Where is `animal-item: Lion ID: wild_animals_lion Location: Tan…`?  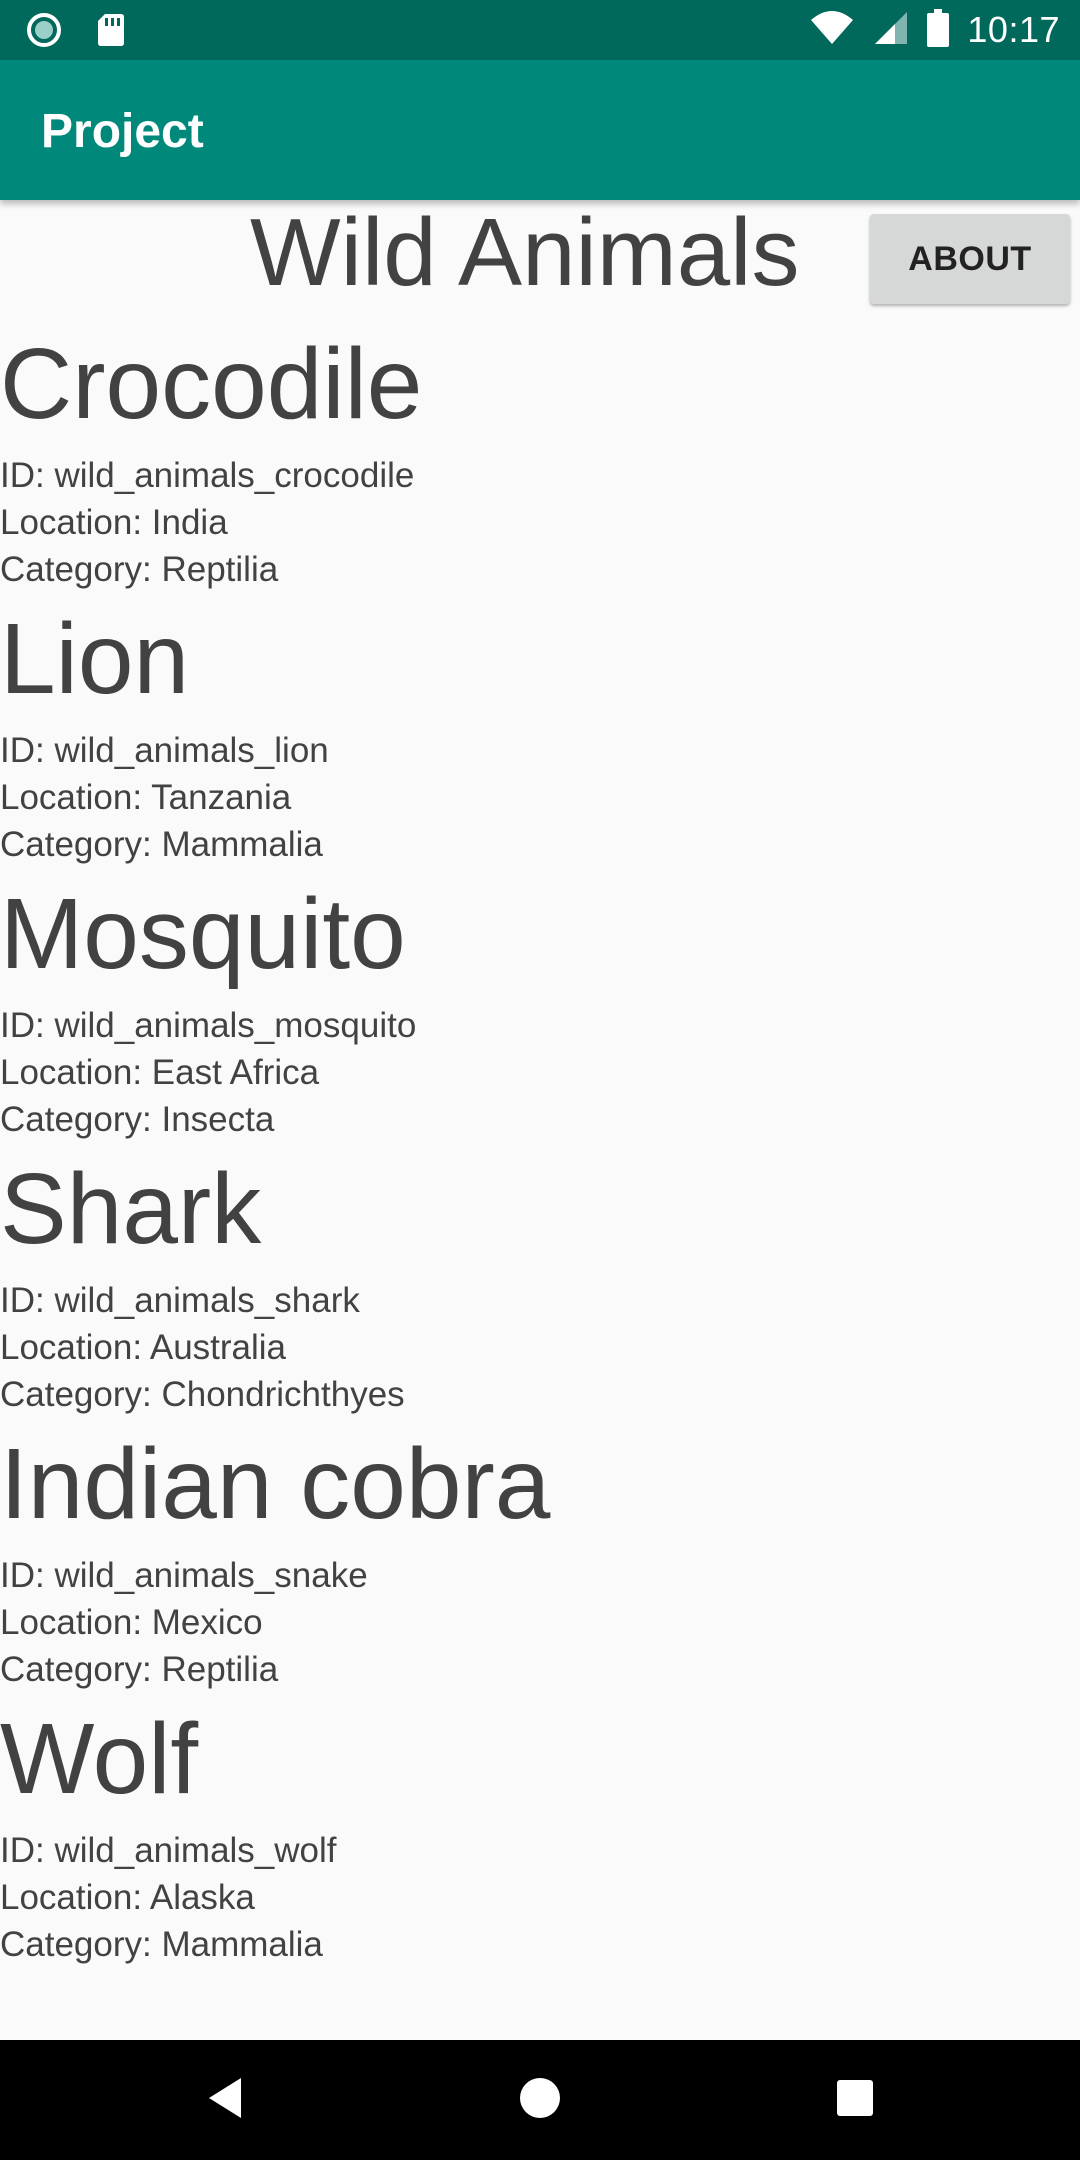
animal-item: Lion ID: wild_animals_lion Location: Tan… is located at coordinates (540, 742).